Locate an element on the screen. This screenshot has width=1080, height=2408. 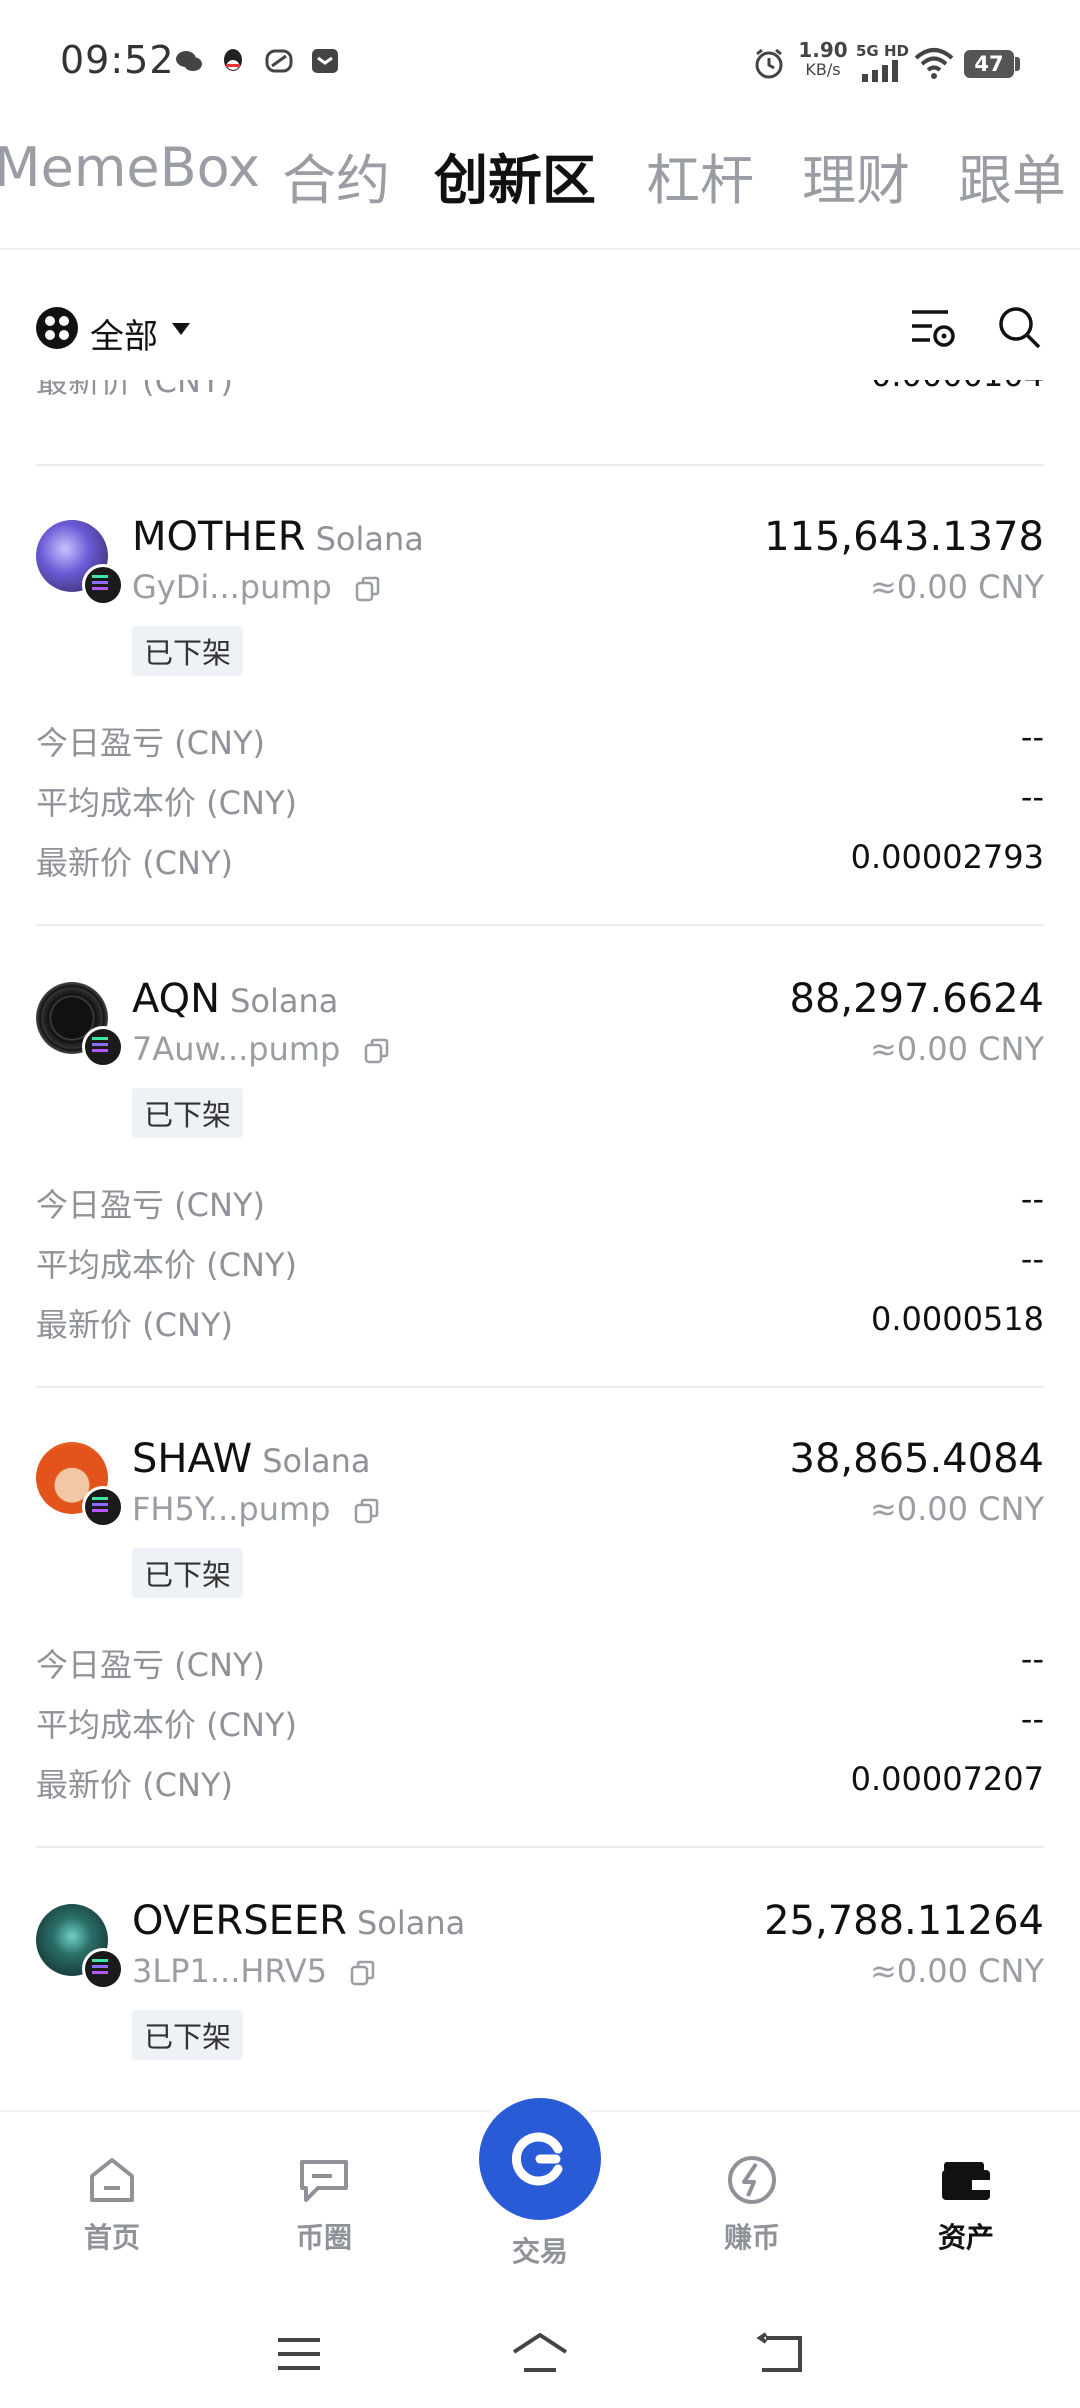
tab-contract: 合约 is located at coordinates (336, 175).